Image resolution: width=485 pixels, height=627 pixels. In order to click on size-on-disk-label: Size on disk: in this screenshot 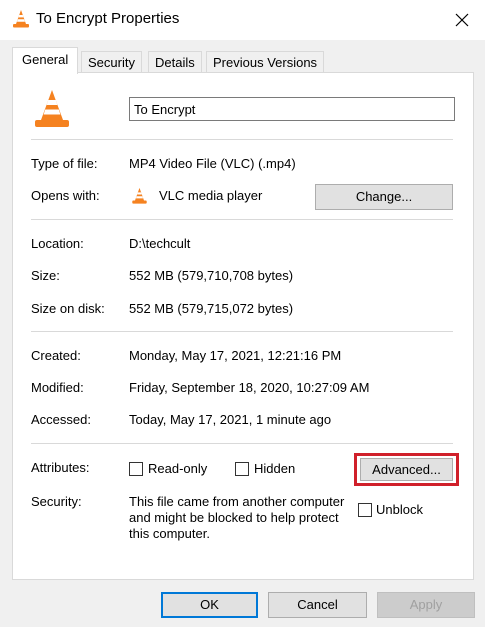, I will do `click(68, 308)`.